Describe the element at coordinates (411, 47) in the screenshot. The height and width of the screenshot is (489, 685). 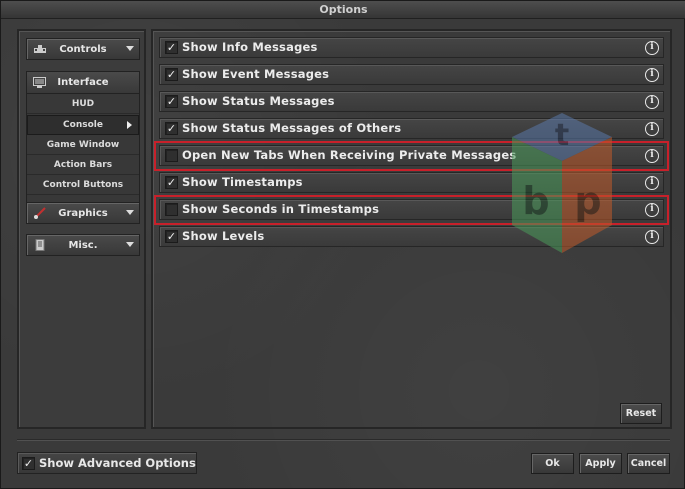
I see `option-show-info-messages: ✓ Show Info Messages i` at that location.